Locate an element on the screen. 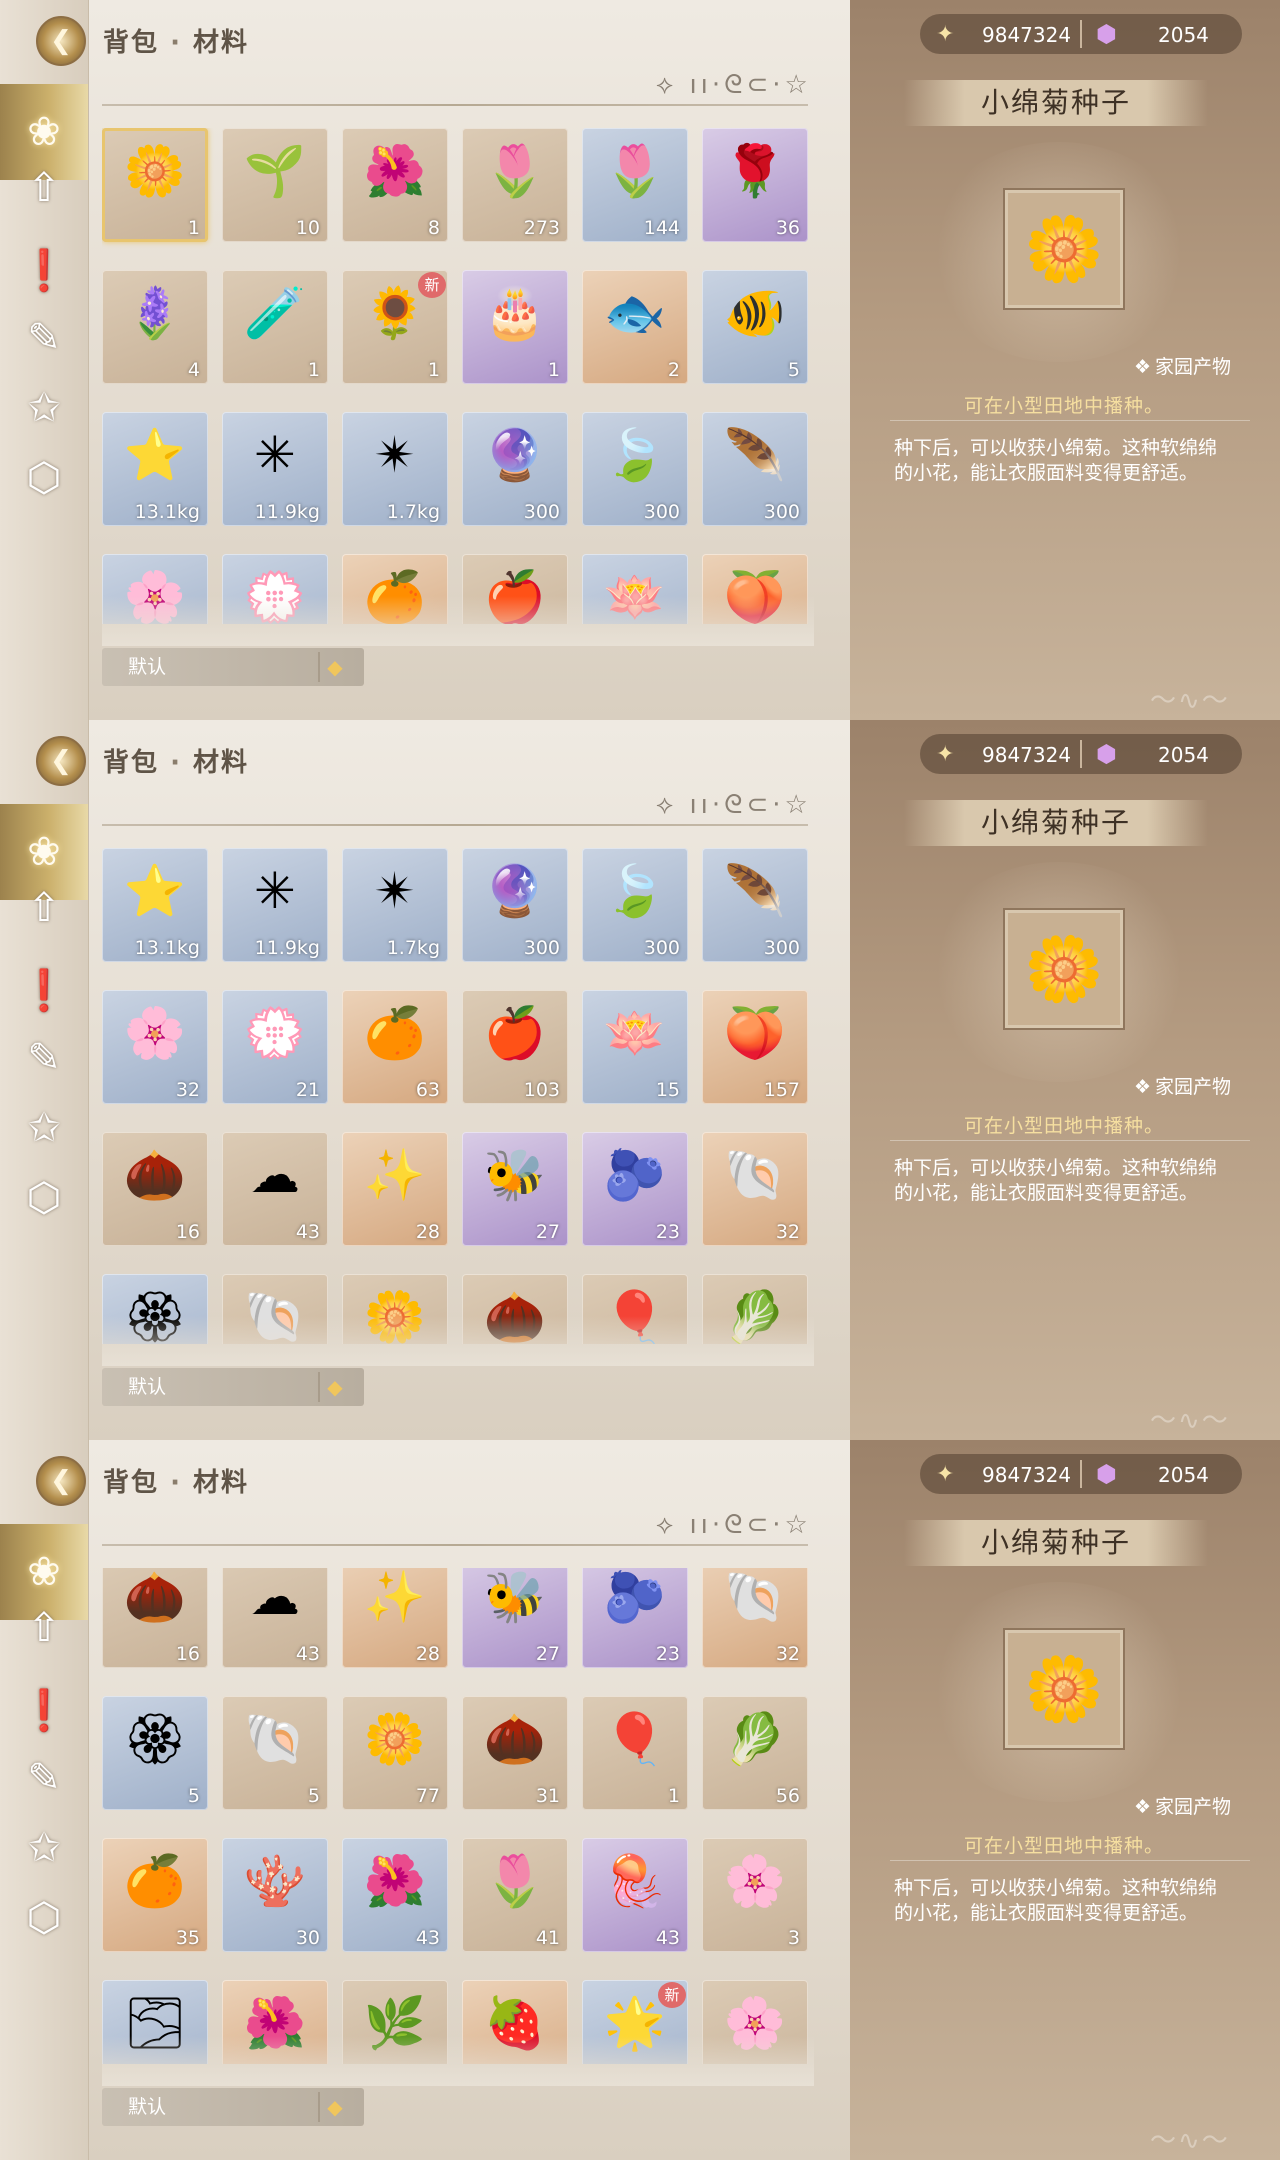 The width and height of the screenshot is (1280, 2160). item-name: 小绵菊种子 is located at coordinates (1056, 1543).